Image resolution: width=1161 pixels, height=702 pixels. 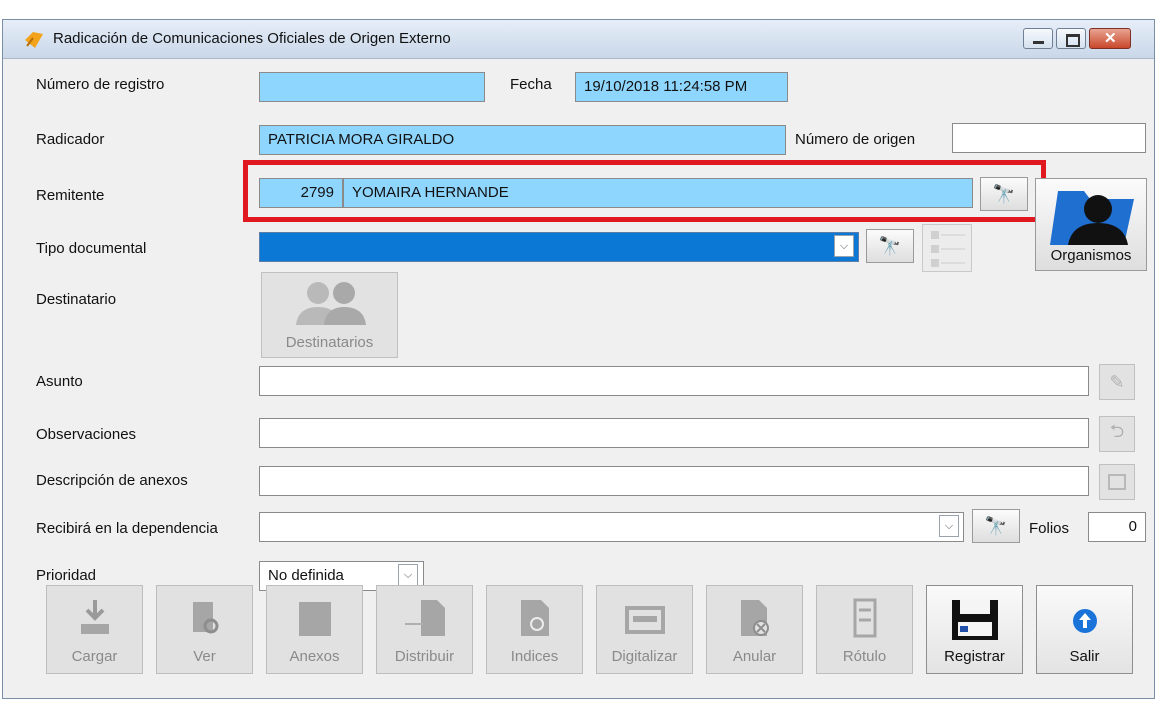 I want to click on asunto-label: Asunto, so click(x=59, y=381).